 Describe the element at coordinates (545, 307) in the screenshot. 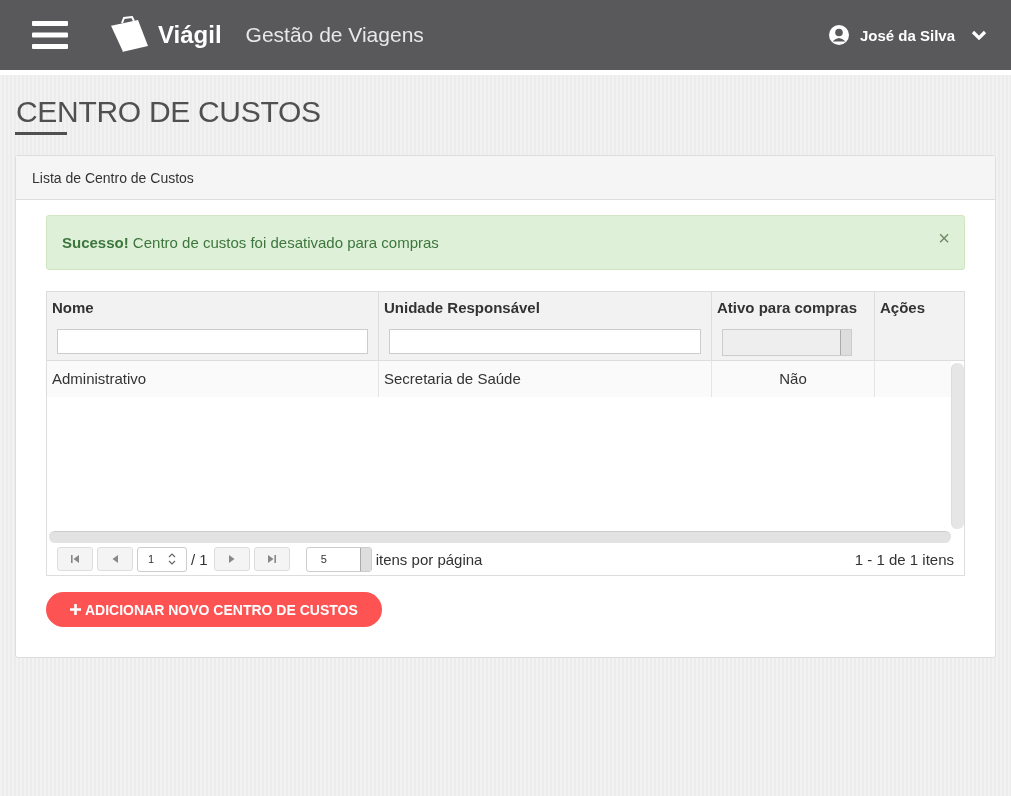

I see `column-header: Unidade Responsável` at that location.